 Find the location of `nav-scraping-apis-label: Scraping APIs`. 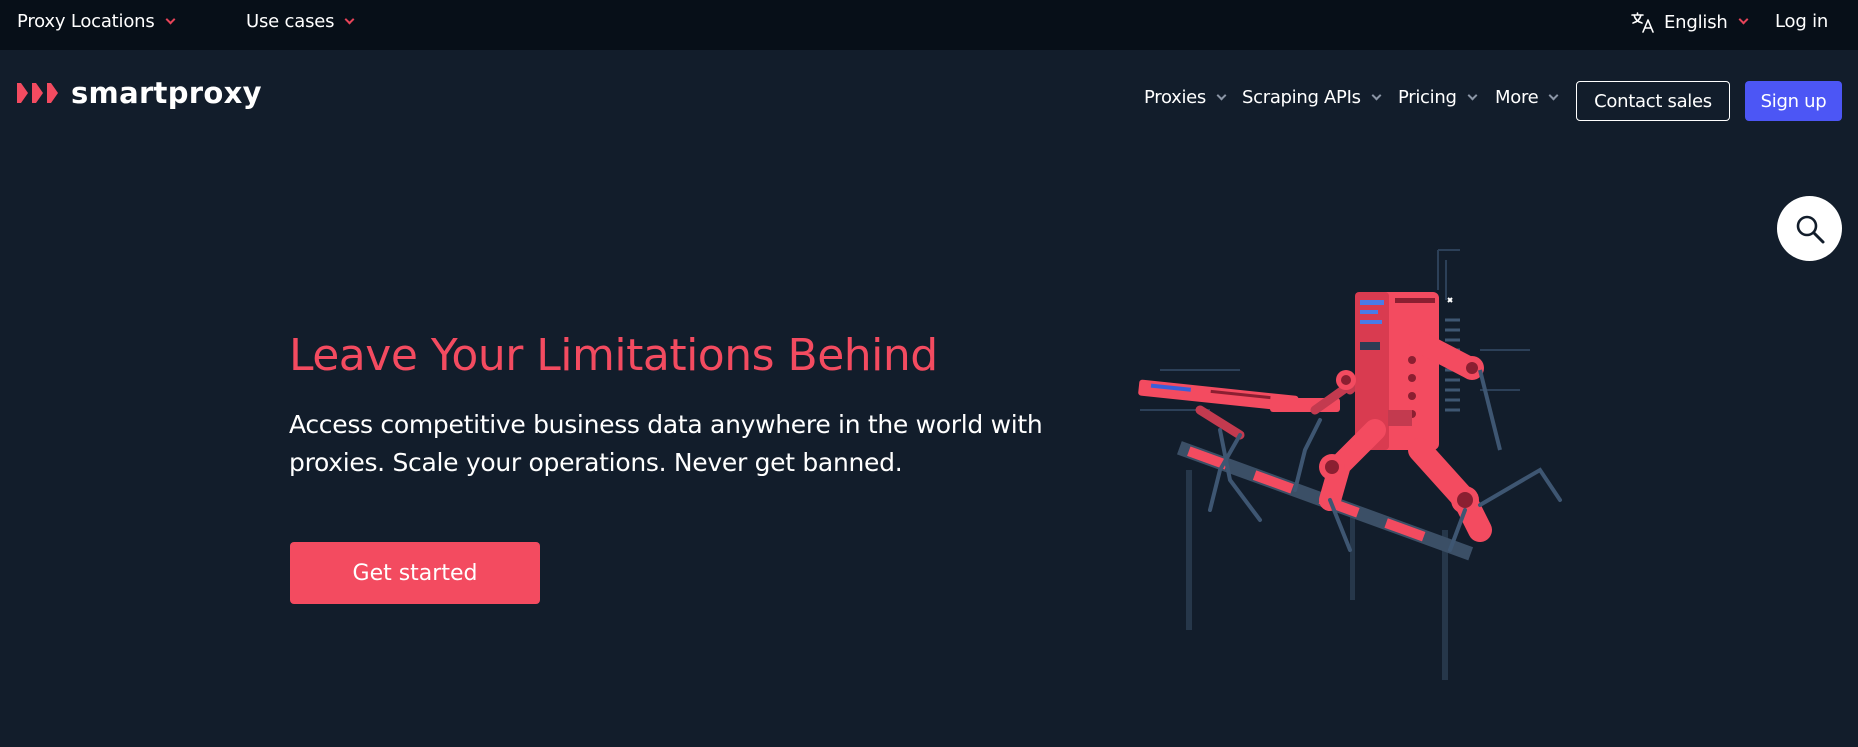

nav-scraping-apis-label: Scraping APIs is located at coordinates (1301, 97).